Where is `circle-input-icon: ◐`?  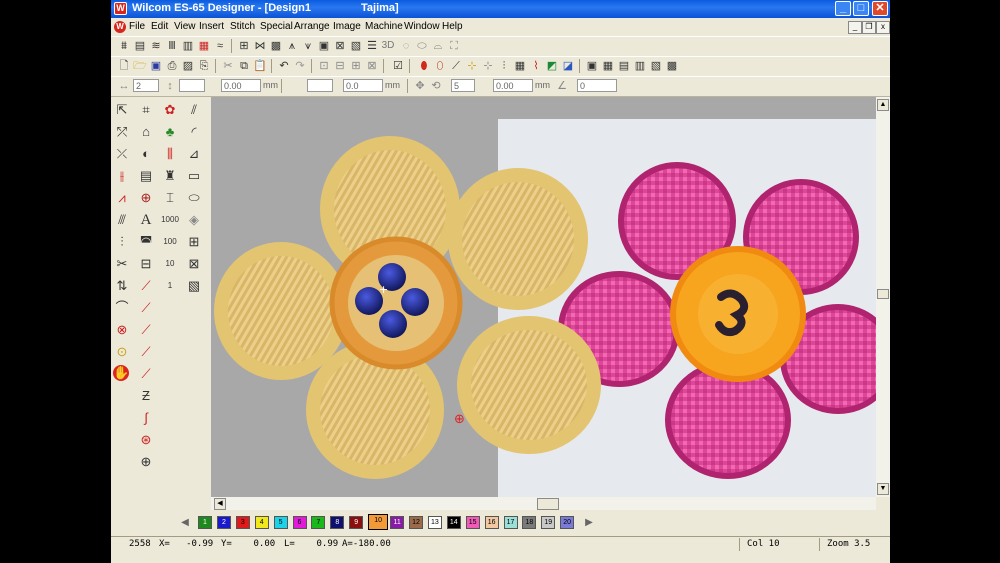
circle-input-icon: ◐ is located at coordinates (146, 154).